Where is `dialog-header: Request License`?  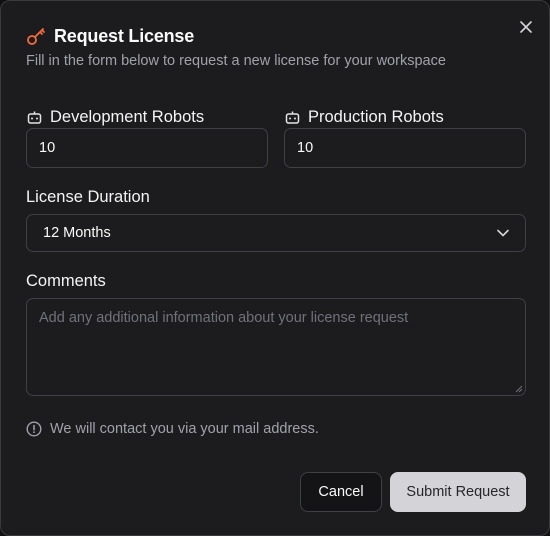 dialog-header: Request License is located at coordinates (110, 36).